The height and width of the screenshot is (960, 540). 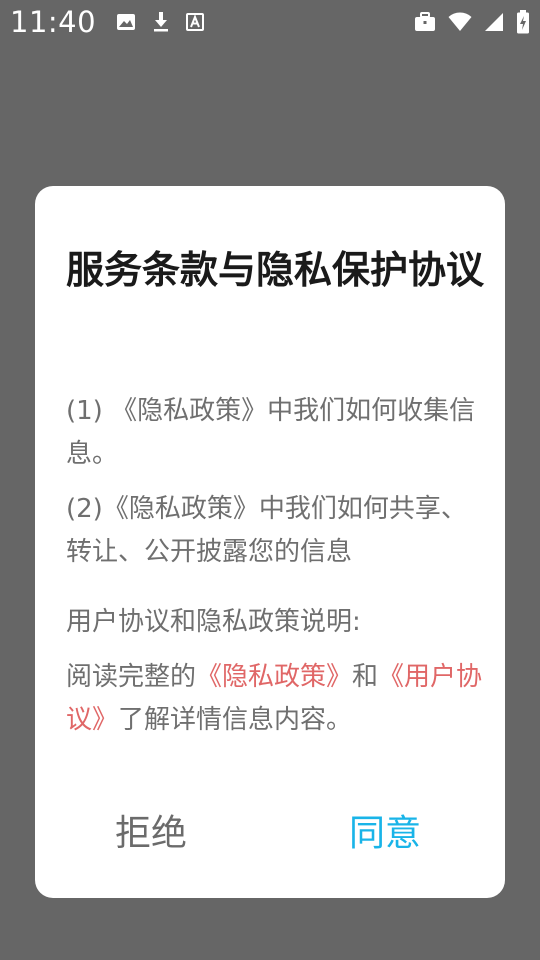 What do you see at coordinates (460, 22) in the screenshot?
I see `wifi-icon` at bounding box center [460, 22].